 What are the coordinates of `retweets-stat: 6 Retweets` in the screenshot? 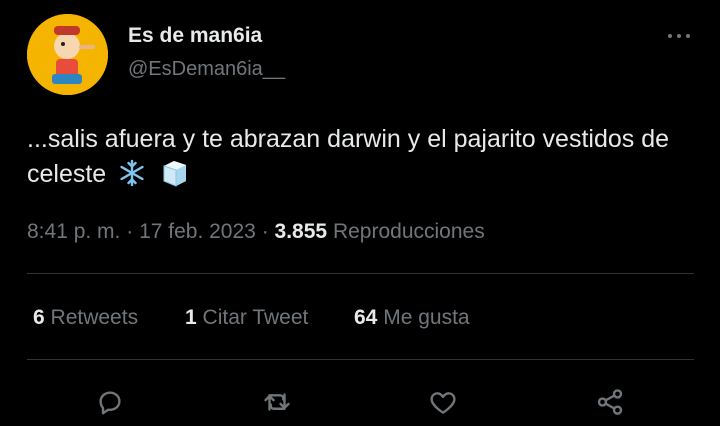 It's located at (85, 318).